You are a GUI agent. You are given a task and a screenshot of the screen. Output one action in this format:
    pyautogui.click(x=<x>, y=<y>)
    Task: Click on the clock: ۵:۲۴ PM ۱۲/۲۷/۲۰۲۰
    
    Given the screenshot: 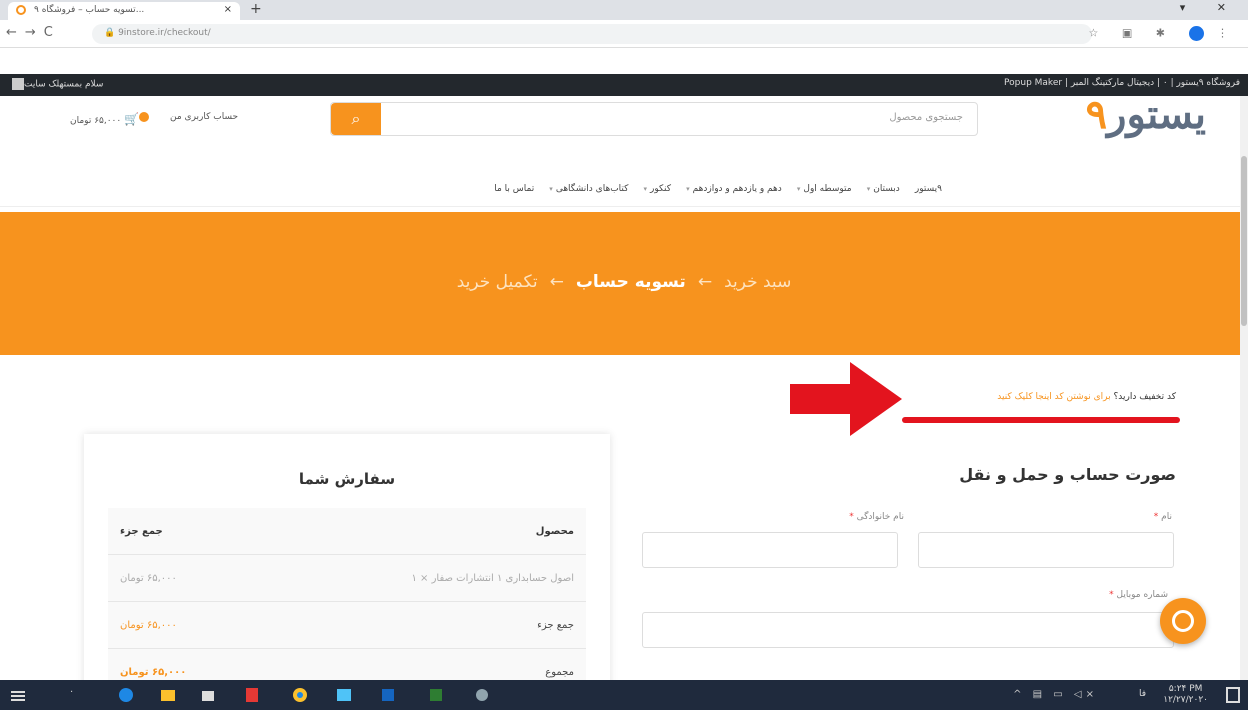 What is the action you would take?
    pyautogui.click(x=1185, y=695)
    